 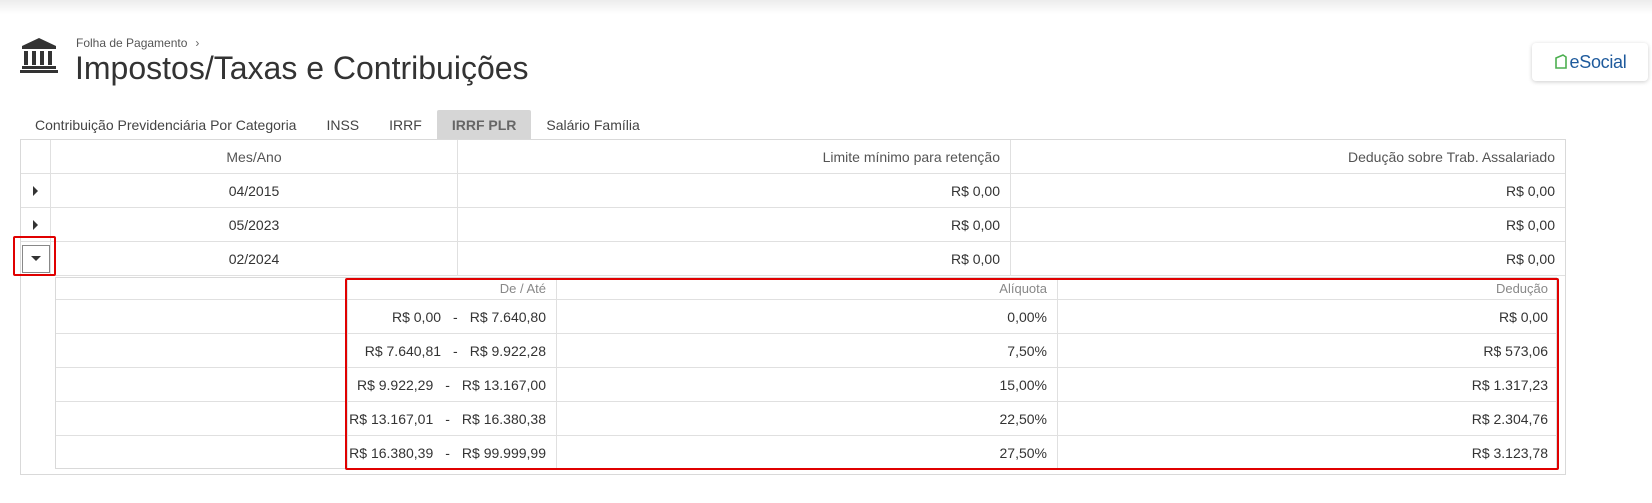 What do you see at coordinates (1598, 61) in the screenshot?
I see `esocial-label: eSocial` at bounding box center [1598, 61].